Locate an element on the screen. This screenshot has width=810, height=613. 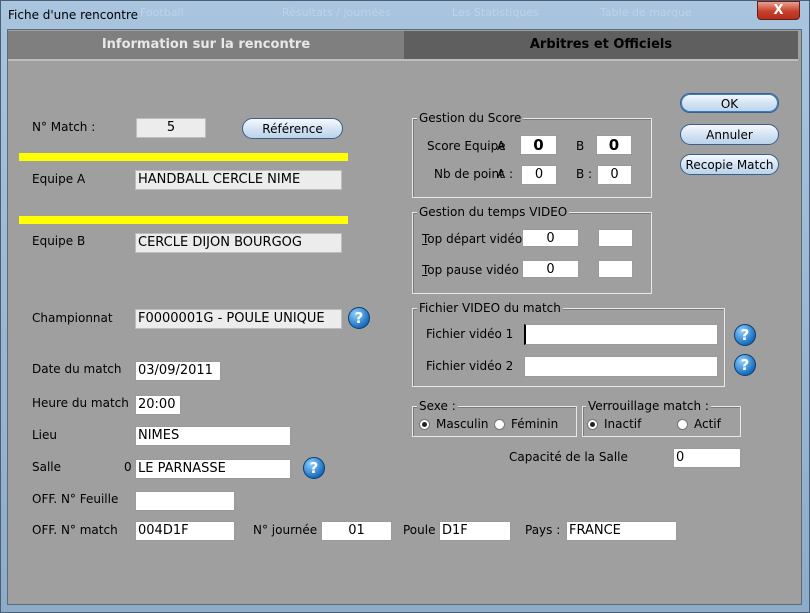
score-group is located at coordinates (532, 158).